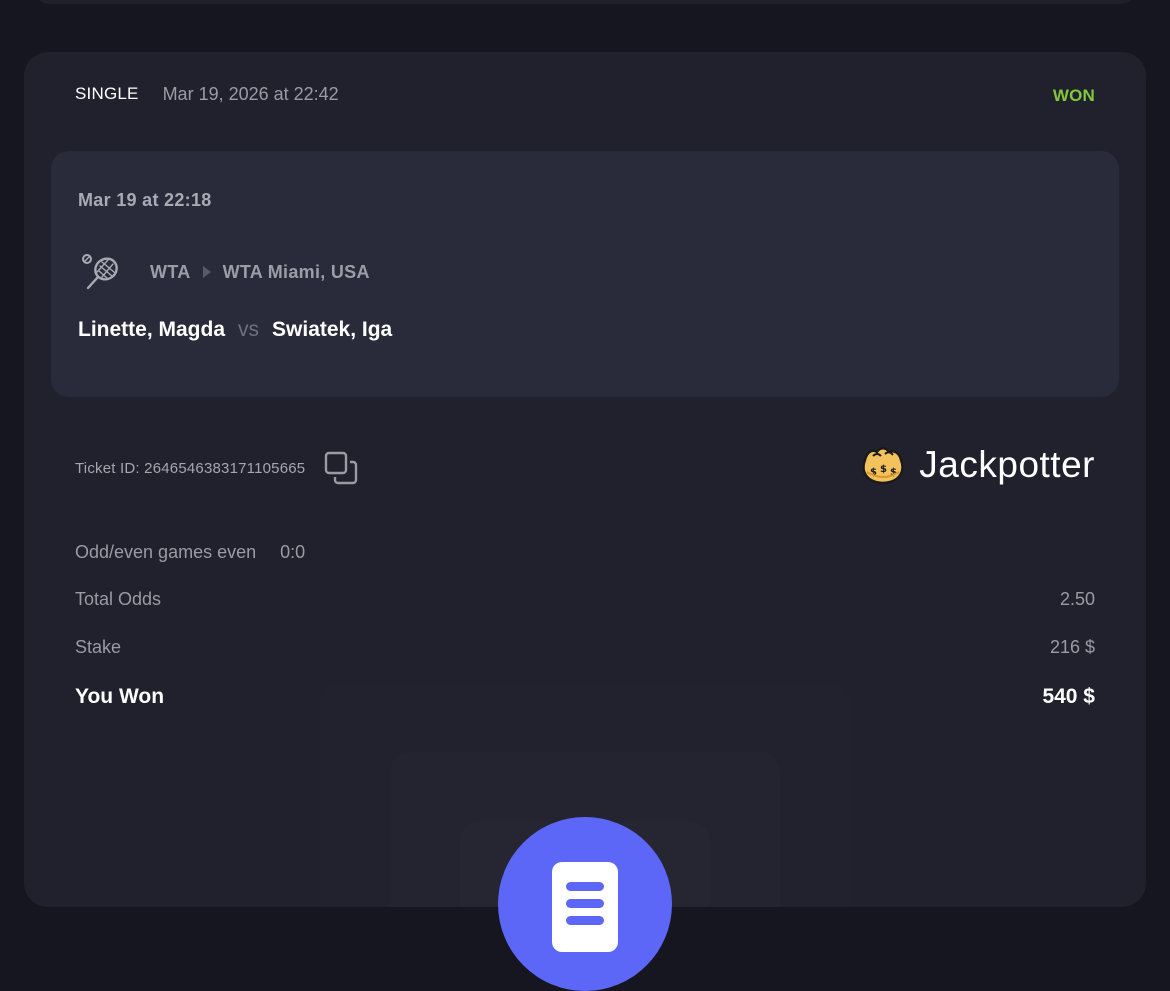 This screenshot has width=1170, height=991. What do you see at coordinates (166, 552) in the screenshot?
I see `market-label: Odd/even games even` at bounding box center [166, 552].